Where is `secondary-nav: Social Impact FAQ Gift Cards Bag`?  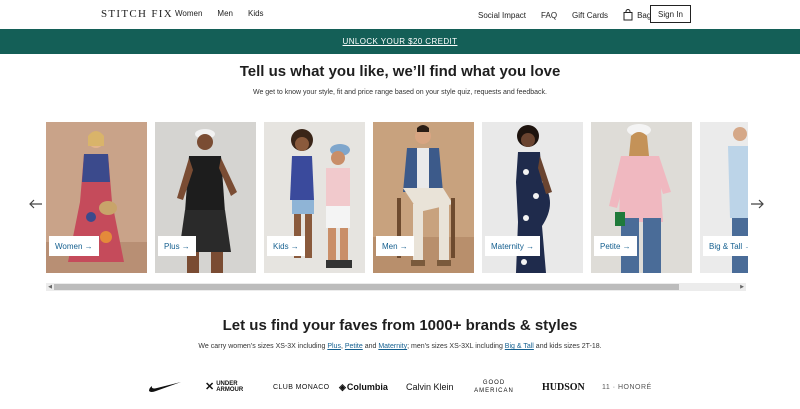 secondary-nav: Social Impact FAQ Gift Cards Bag is located at coordinates (570, 15).